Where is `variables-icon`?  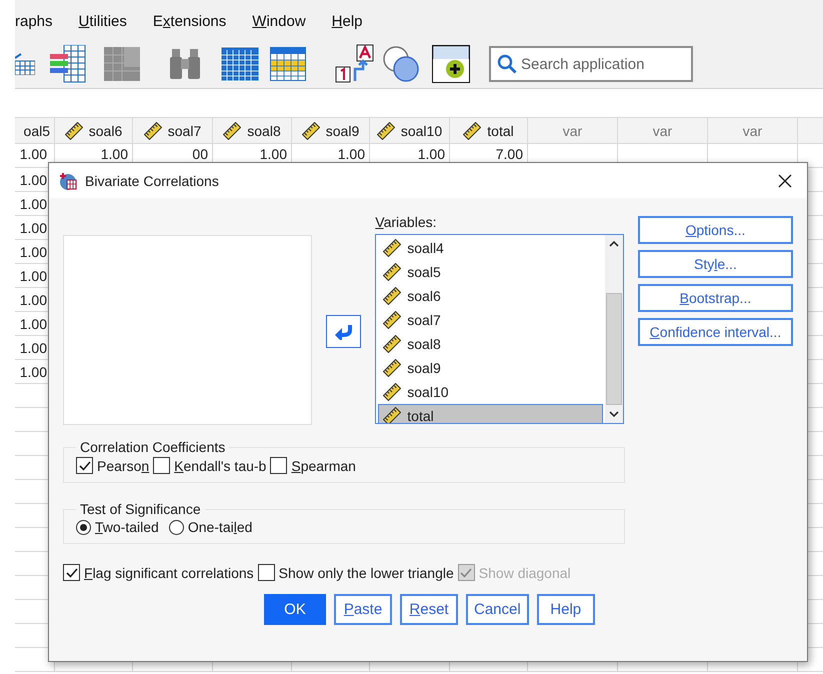
variables-icon is located at coordinates (68, 64).